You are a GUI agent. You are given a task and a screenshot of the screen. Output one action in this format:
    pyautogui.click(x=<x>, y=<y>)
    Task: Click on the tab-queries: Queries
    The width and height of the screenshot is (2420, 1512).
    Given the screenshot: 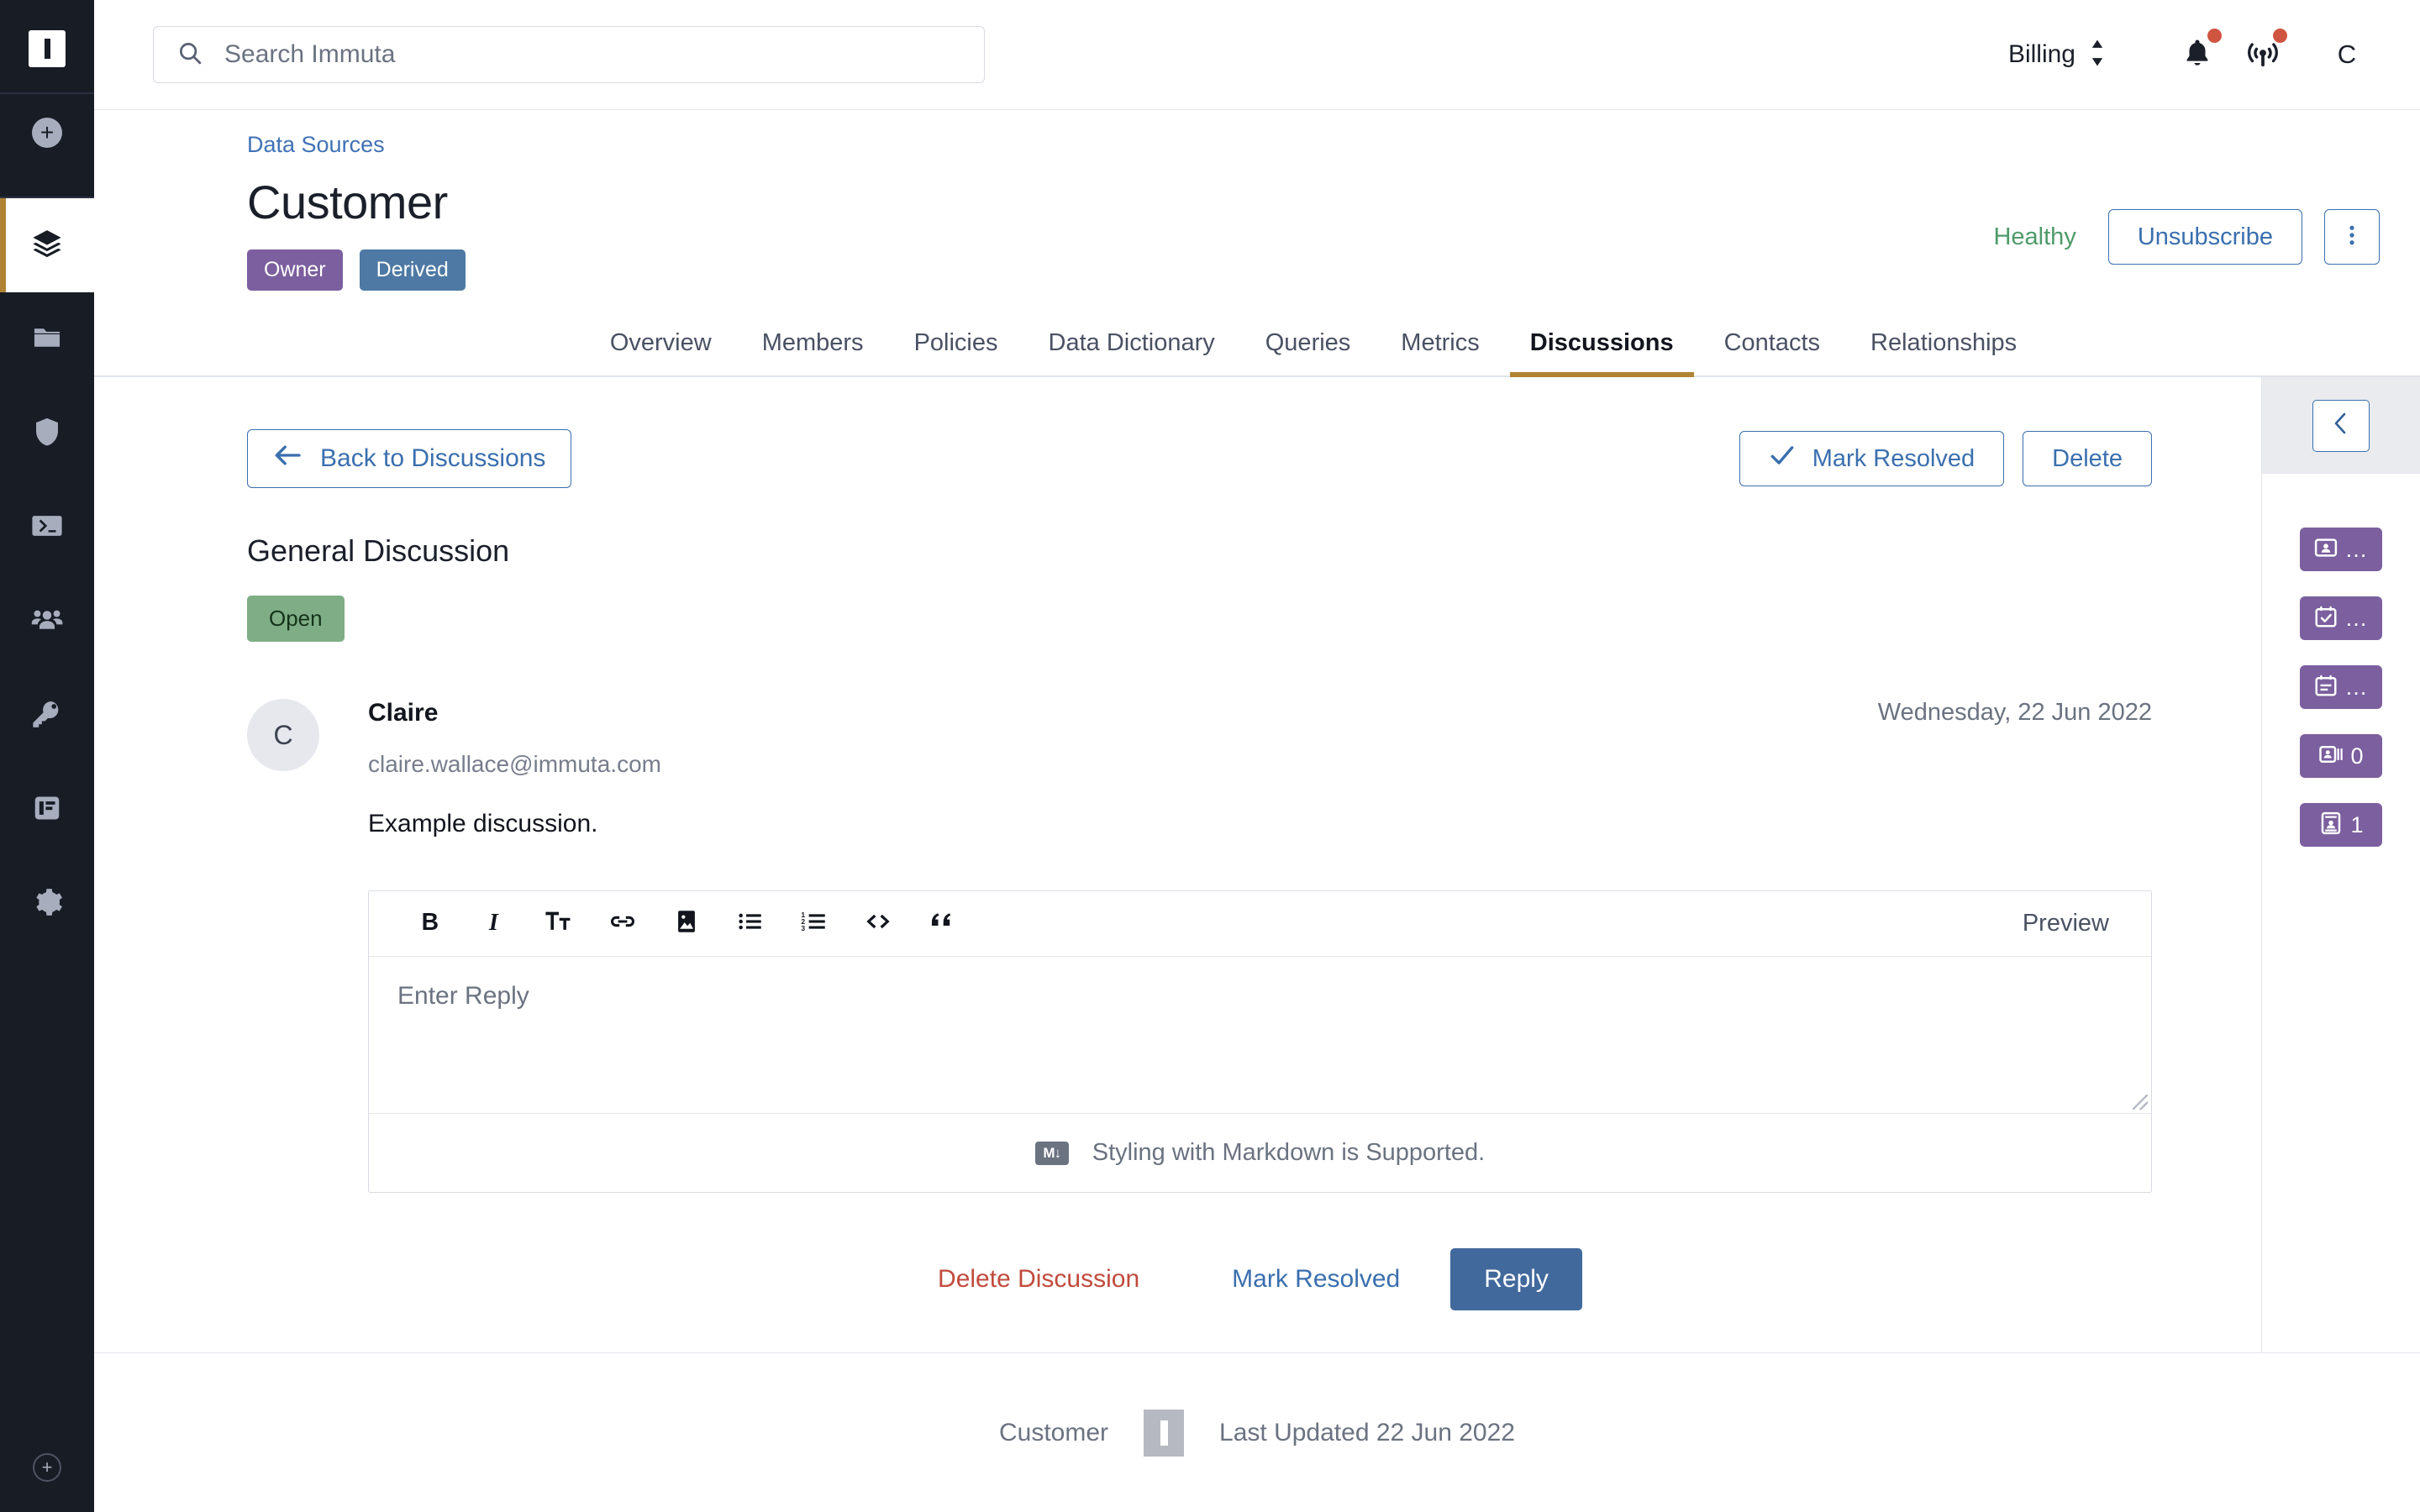 What is the action you would take?
    pyautogui.click(x=1308, y=347)
    